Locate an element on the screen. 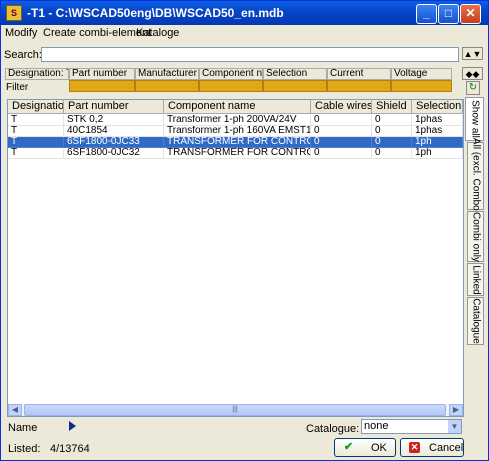  cancel-button-label: Cancel is located at coordinates (446, 448).